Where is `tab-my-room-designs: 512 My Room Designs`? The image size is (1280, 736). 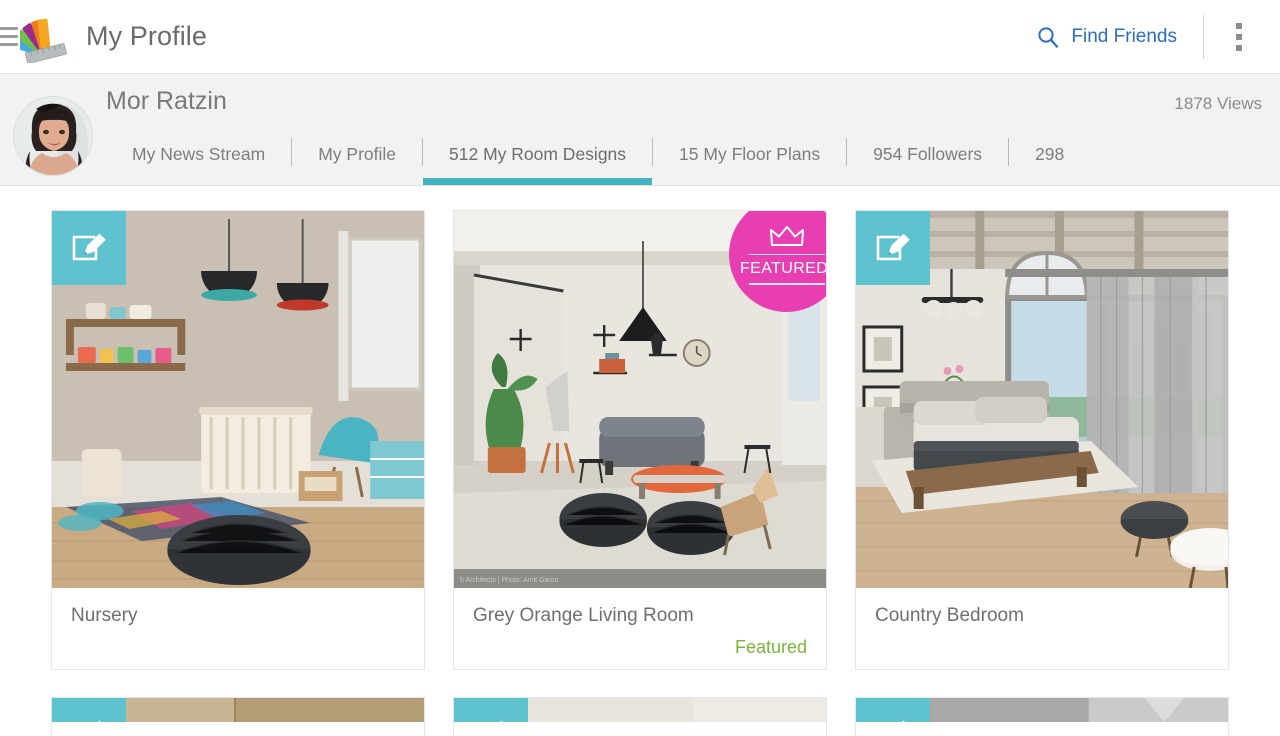
tab-my-room-designs: 512 My Room Designs is located at coordinates (538, 154).